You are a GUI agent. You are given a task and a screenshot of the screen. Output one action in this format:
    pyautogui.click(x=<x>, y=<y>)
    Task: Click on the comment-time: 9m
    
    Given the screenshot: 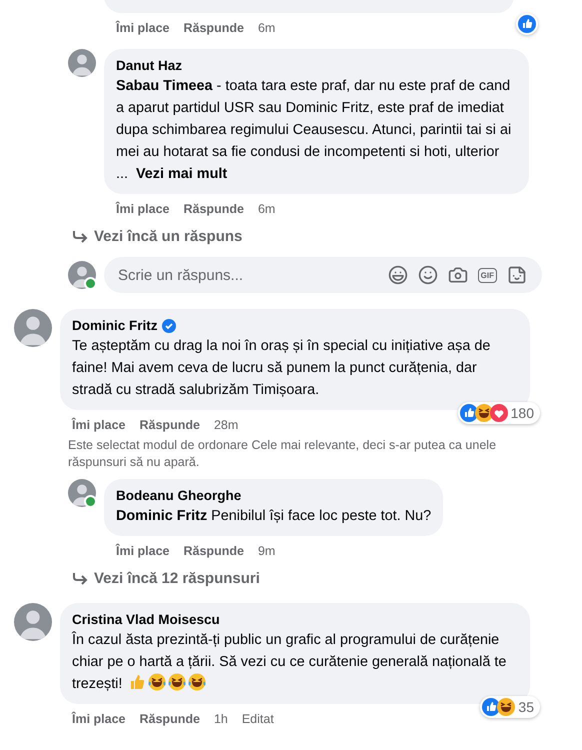 What is the action you would take?
    pyautogui.click(x=267, y=551)
    